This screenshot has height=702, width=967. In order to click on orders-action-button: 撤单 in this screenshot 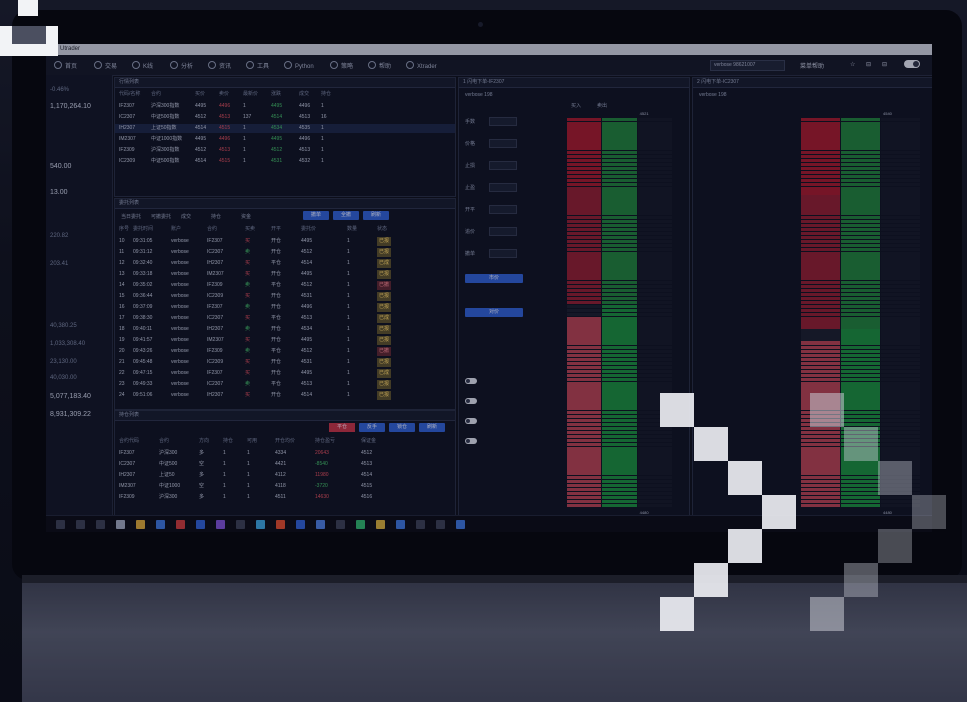, I will do `click(316, 215)`.